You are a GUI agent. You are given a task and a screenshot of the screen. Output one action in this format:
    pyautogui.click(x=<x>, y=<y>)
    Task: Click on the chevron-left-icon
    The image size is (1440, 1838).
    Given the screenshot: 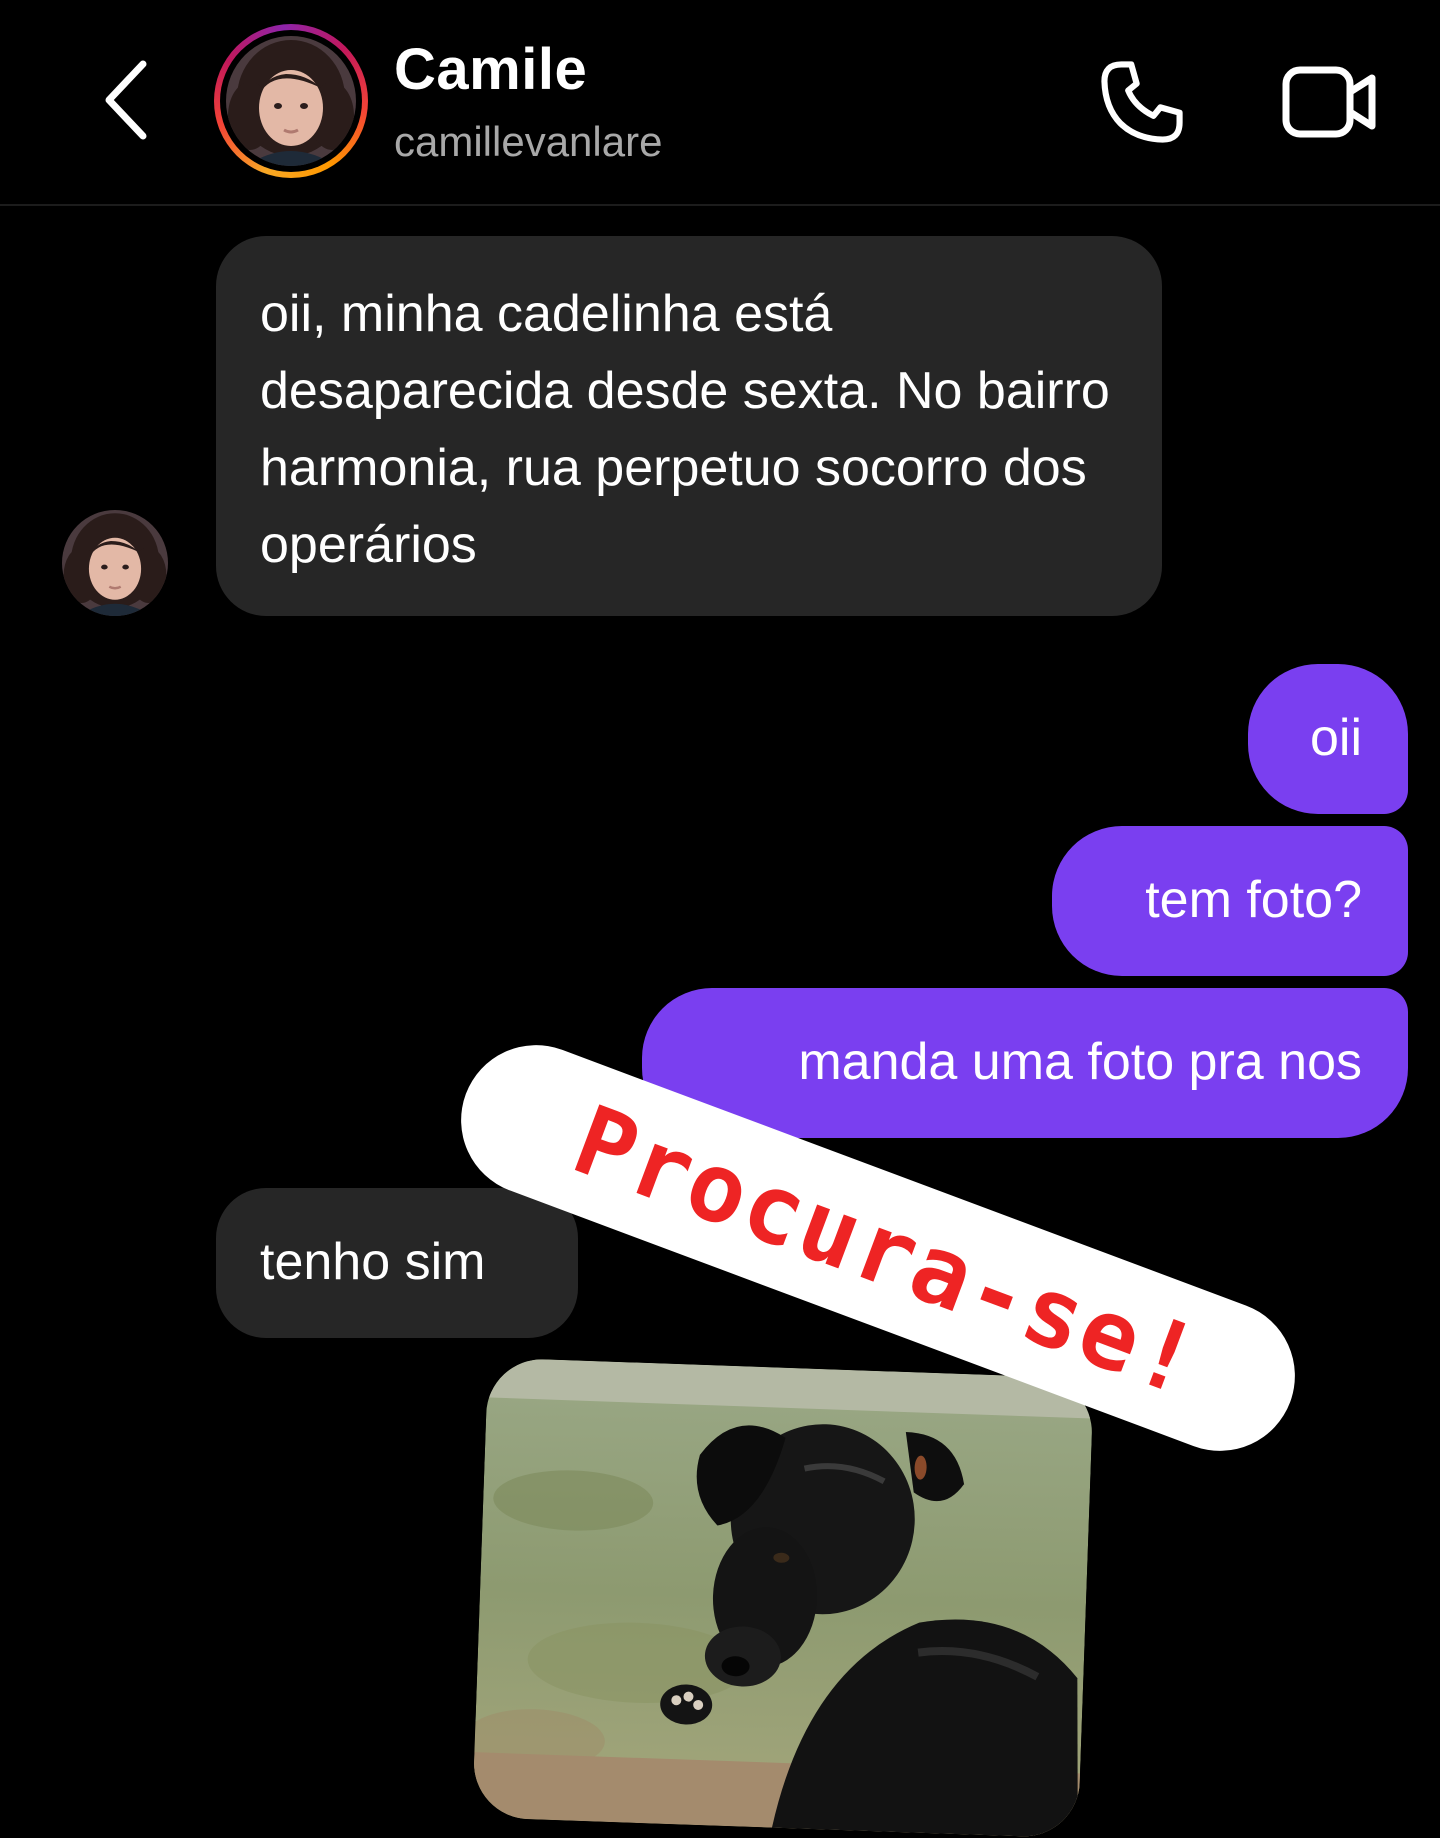 What is the action you would take?
    pyautogui.click(x=126, y=100)
    